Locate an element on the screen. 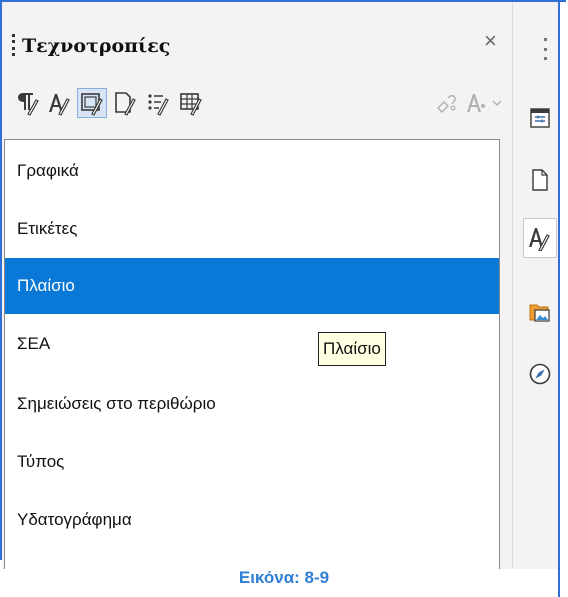 The width and height of the screenshot is (568, 597). list-item-label: Σημειώσεις στο περιθώριο is located at coordinates (116, 403).